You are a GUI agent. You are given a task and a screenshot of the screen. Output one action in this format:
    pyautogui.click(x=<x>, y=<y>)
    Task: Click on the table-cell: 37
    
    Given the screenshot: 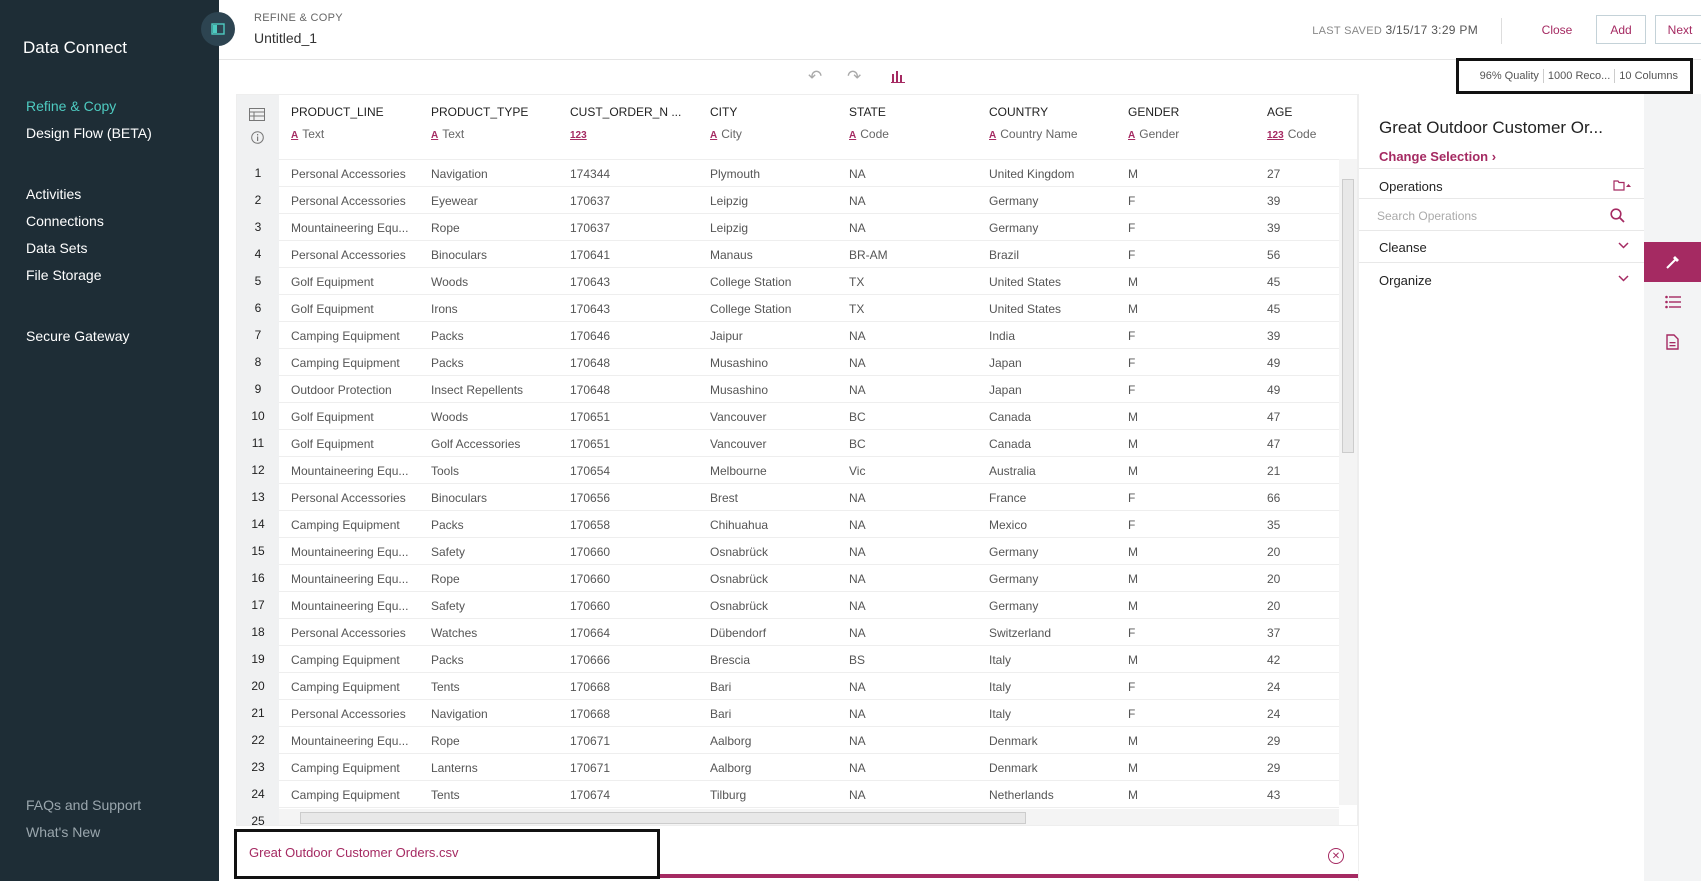 What is the action you would take?
    pyautogui.click(x=1303, y=633)
    